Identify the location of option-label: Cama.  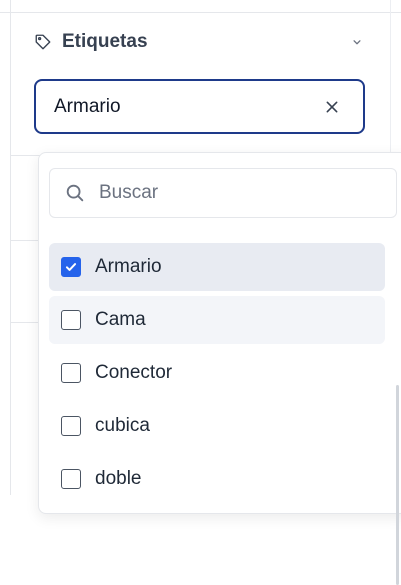
(120, 319).